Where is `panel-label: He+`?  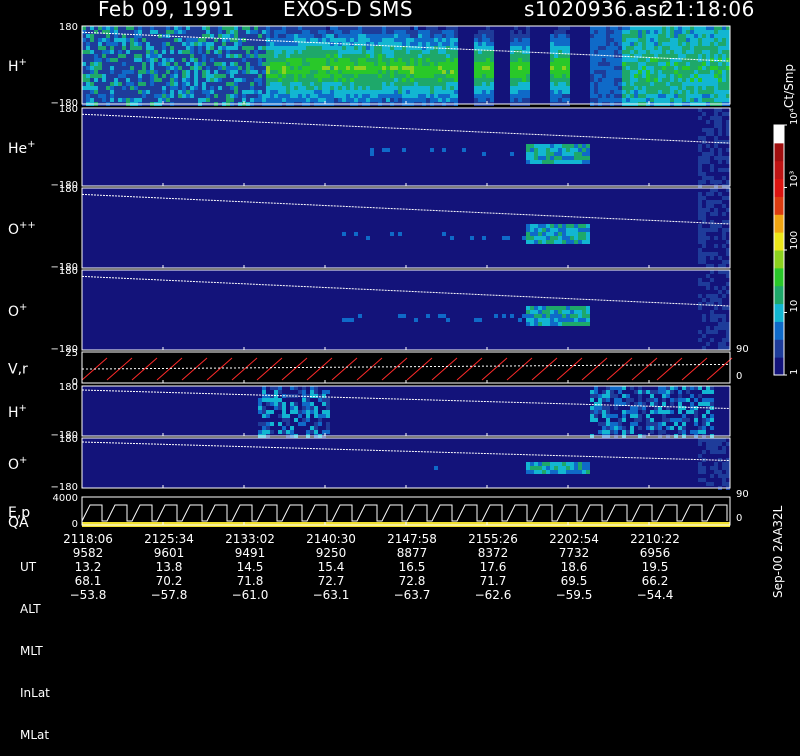
panel-label: He+ is located at coordinates (22, 148).